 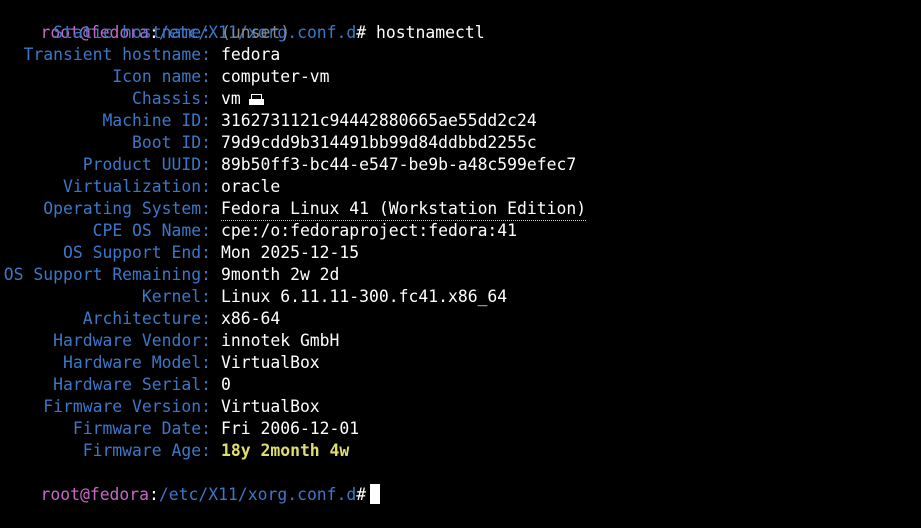 I want to click on prompt-command: hostnamectl, so click(x=430, y=32).